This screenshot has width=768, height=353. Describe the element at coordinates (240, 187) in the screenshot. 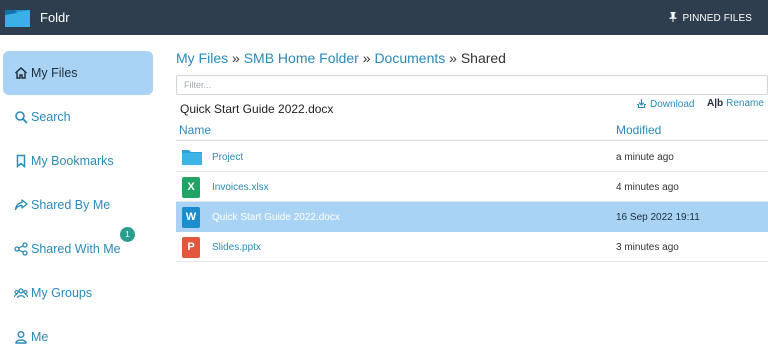

I see `file-name: Invoices.xlsx` at that location.